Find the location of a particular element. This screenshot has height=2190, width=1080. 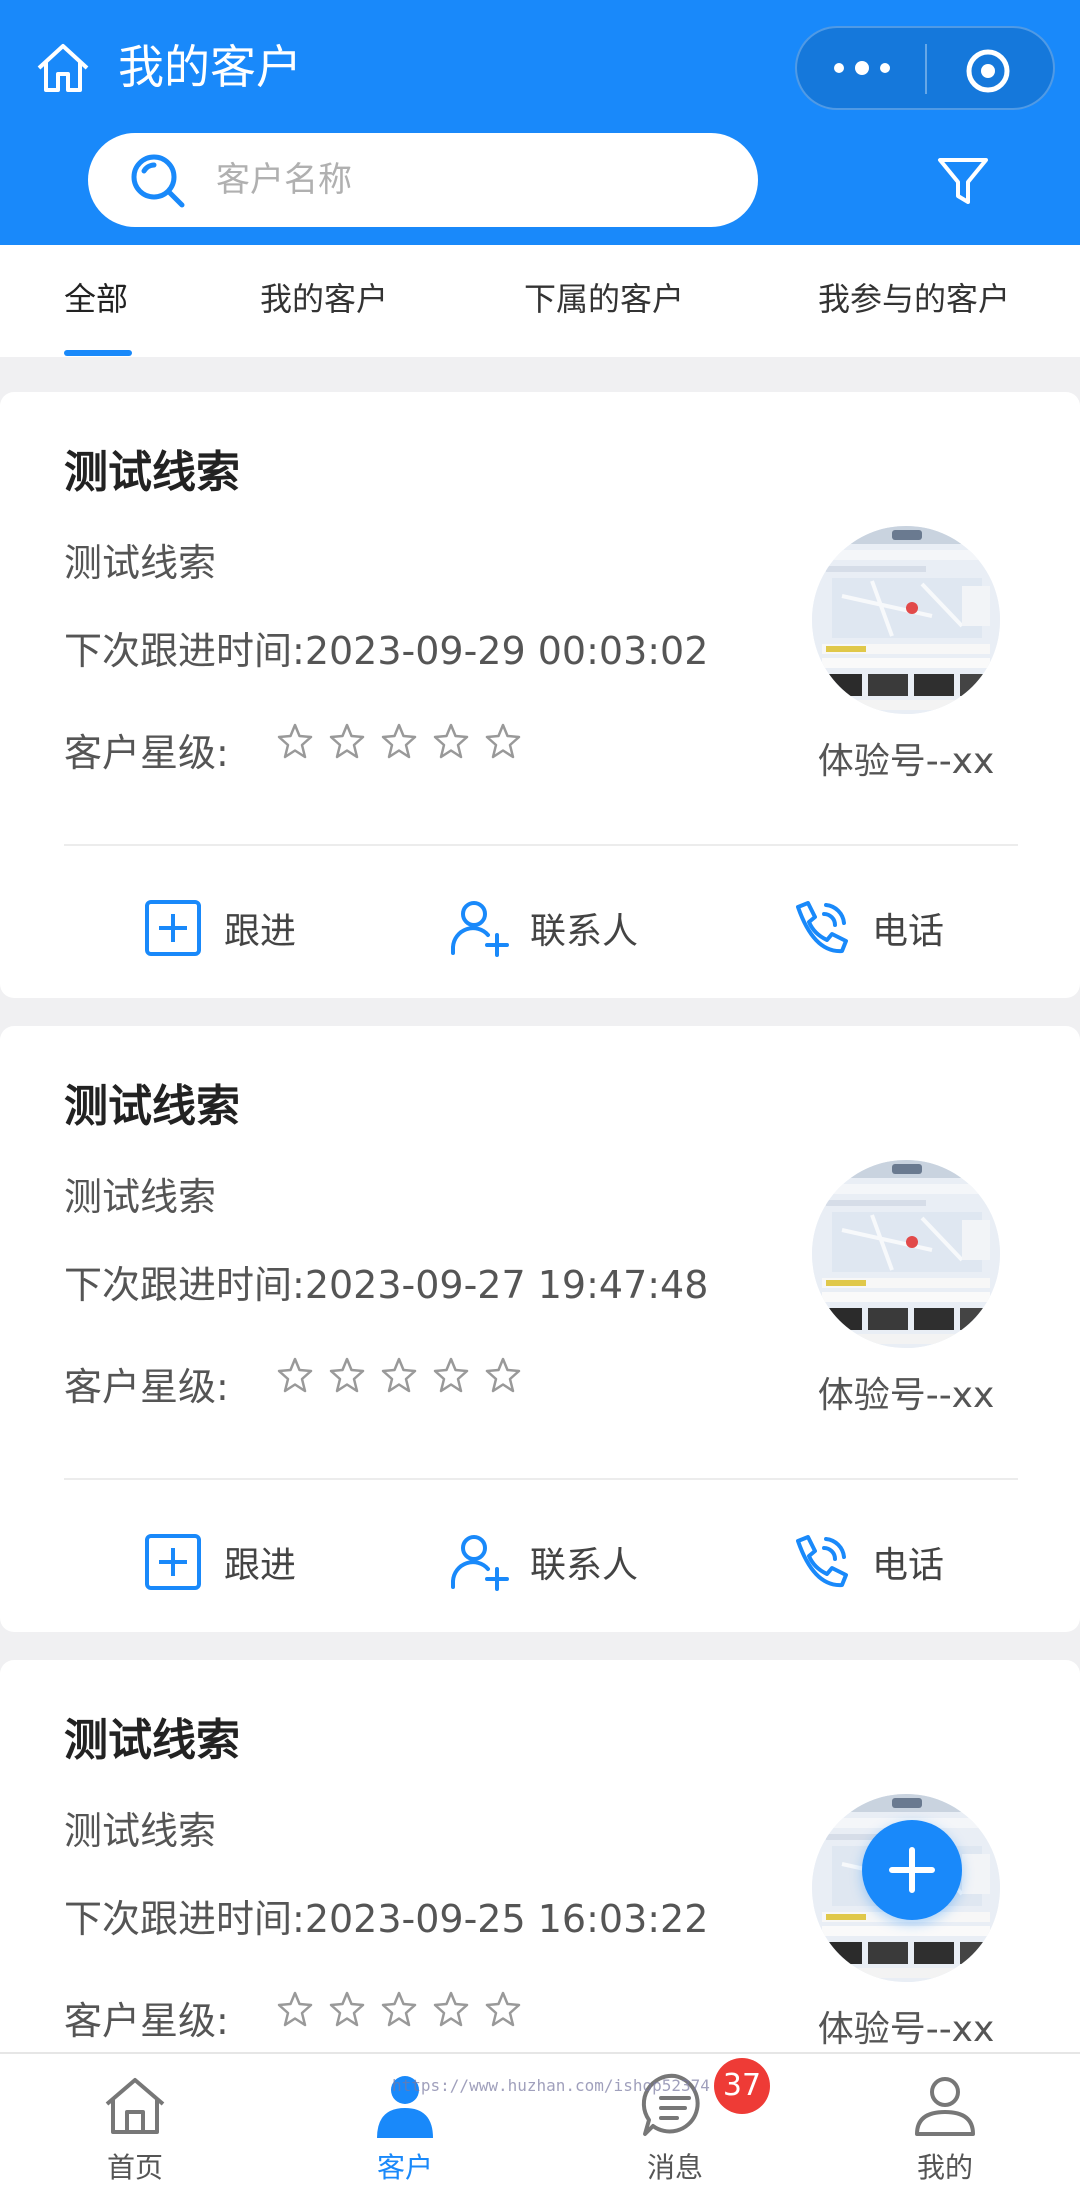

miniprogram-capsule is located at coordinates (925, 68).